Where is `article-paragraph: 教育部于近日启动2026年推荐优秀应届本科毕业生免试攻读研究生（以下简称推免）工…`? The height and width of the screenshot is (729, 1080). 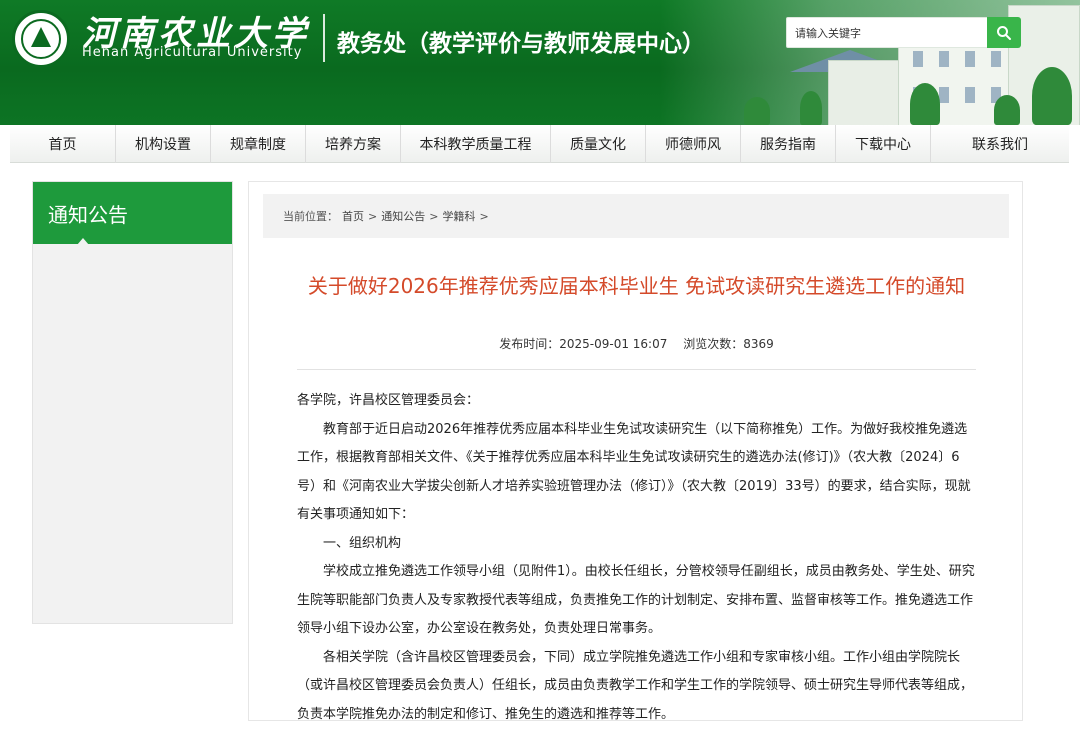
article-paragraph: 教育部于近日启动2026年推荐优秀应届本科毕业生免试攻读研究生（以下简称推免）工… is located at coordinates (637, 473).